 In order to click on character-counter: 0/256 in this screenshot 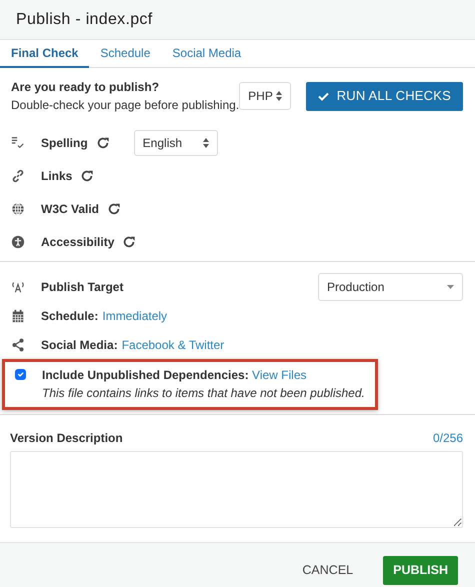, I will do `click(447, 438)`.